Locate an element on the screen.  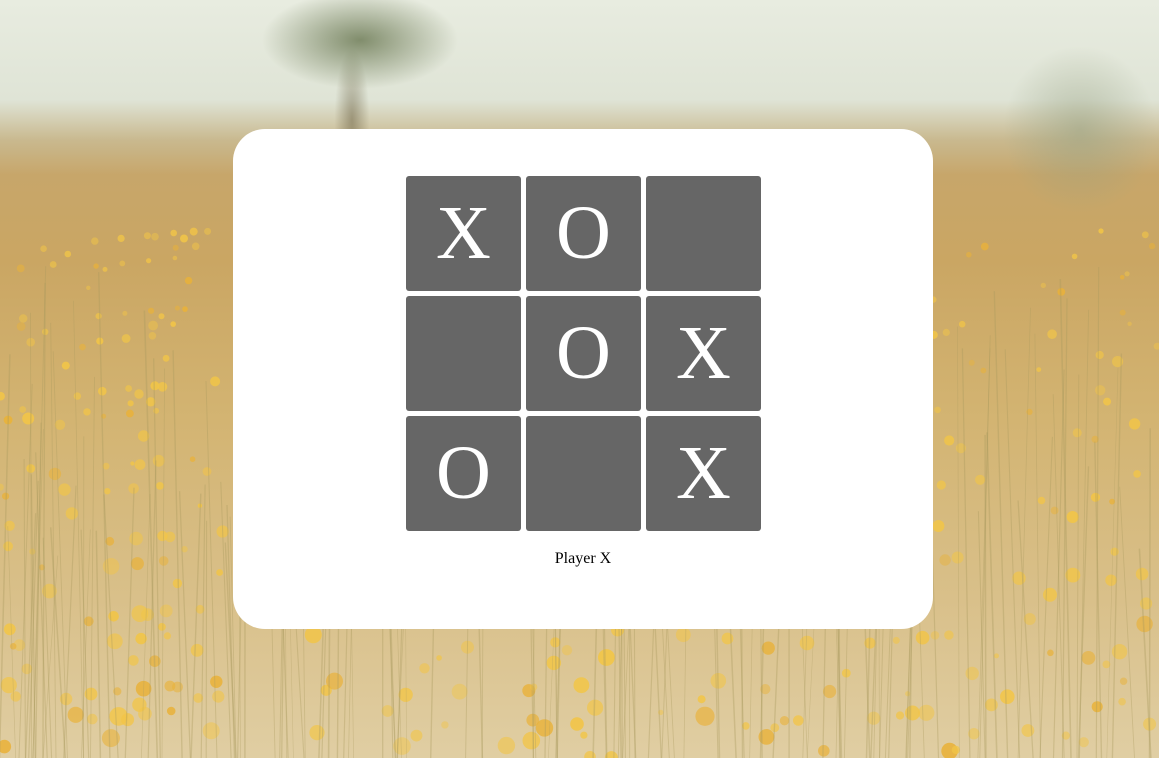
board-cell-5: O is located at coordinates (583, 353).